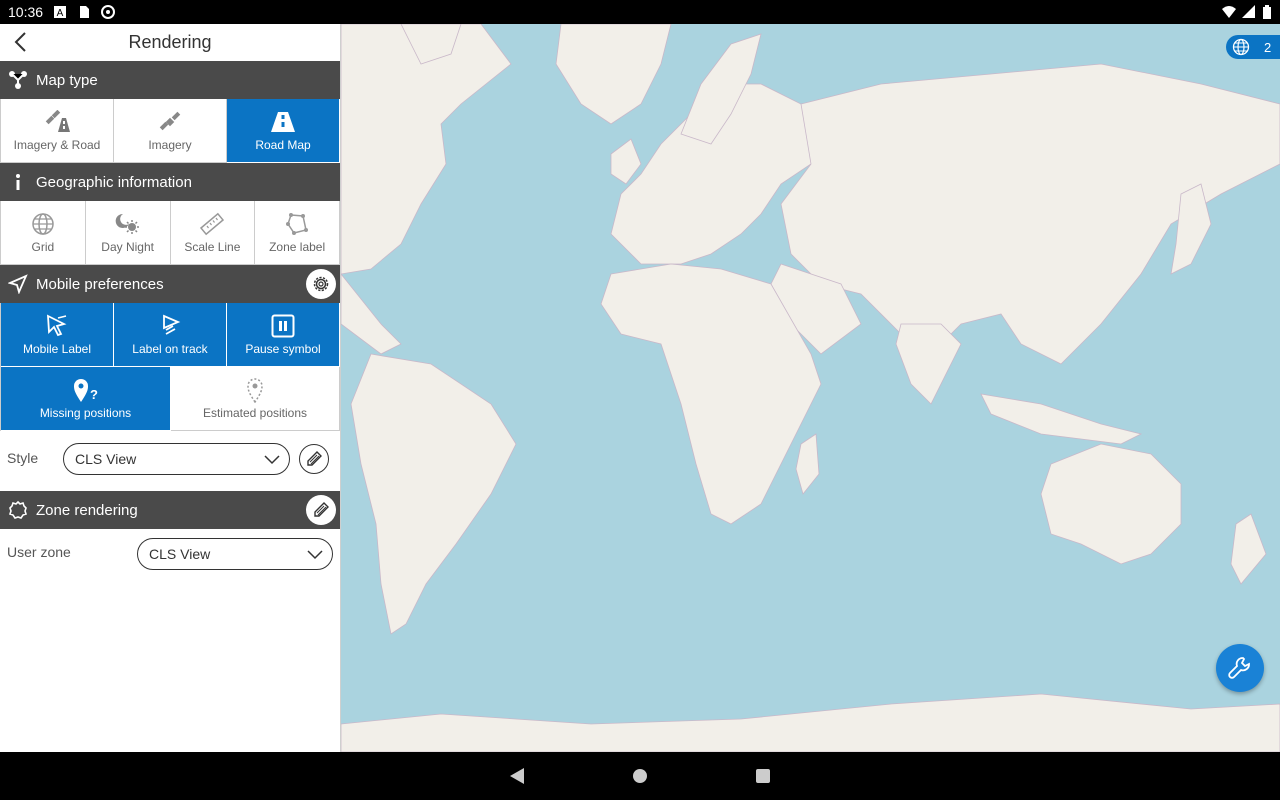 The image size is (1280, 800). What do you see at coordinates (1241, 47) in the screenshot?
I see `globe-icon` at bounding box center [1241, 47].